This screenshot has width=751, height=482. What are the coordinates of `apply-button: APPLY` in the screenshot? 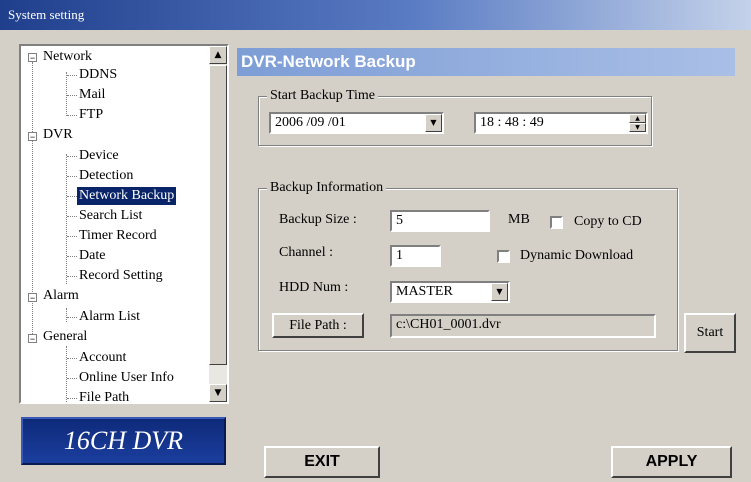 It's located at (671, 462).